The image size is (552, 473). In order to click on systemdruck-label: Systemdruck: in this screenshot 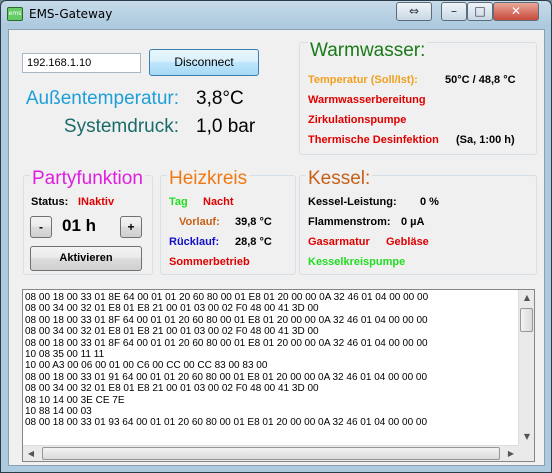, I will do `click(121, 126)`.